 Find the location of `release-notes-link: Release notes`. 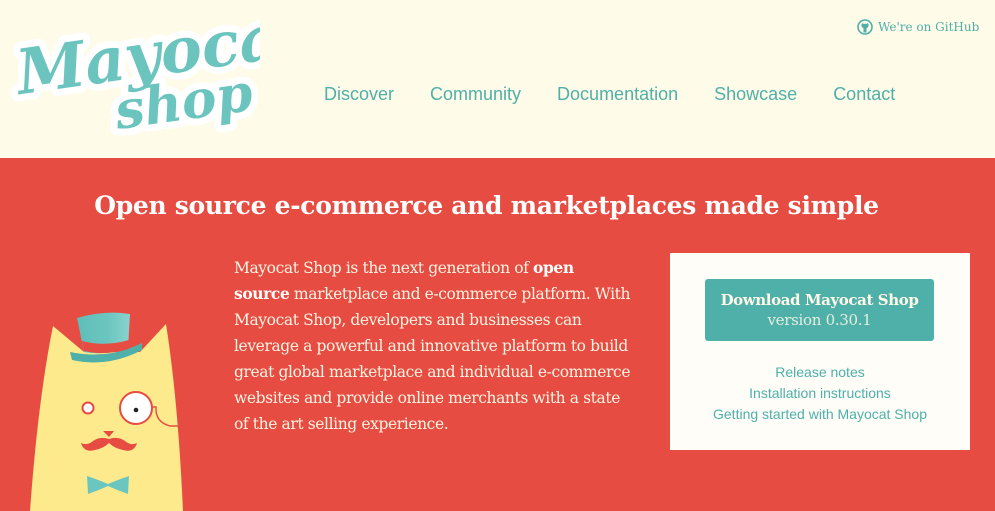

release-notes-link: Release notes is located at coordinates (820, 372).